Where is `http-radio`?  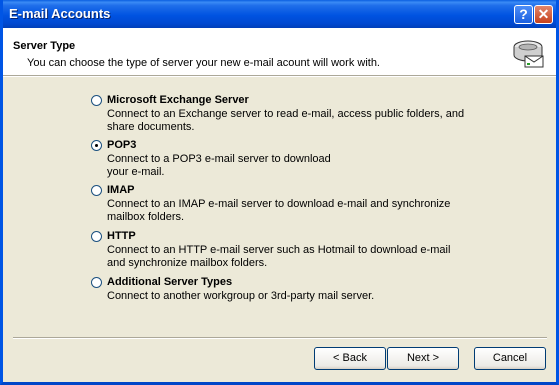 http-radio is located at coordinates (96, 236).